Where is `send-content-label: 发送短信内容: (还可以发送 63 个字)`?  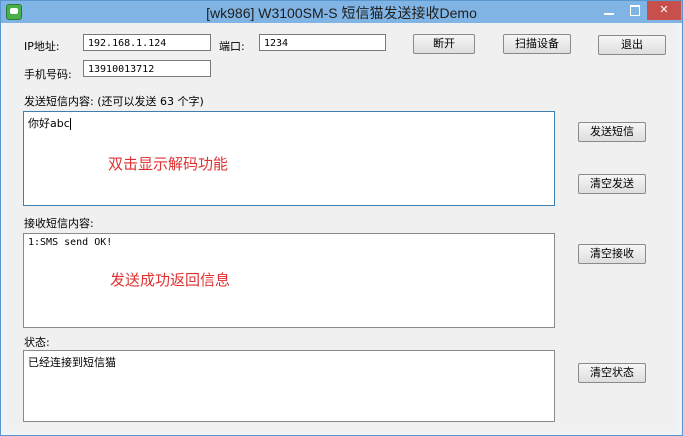
send-content-label: 发送短信内容: (还可以发送 63 个字) is located at coordinates (114, 101).